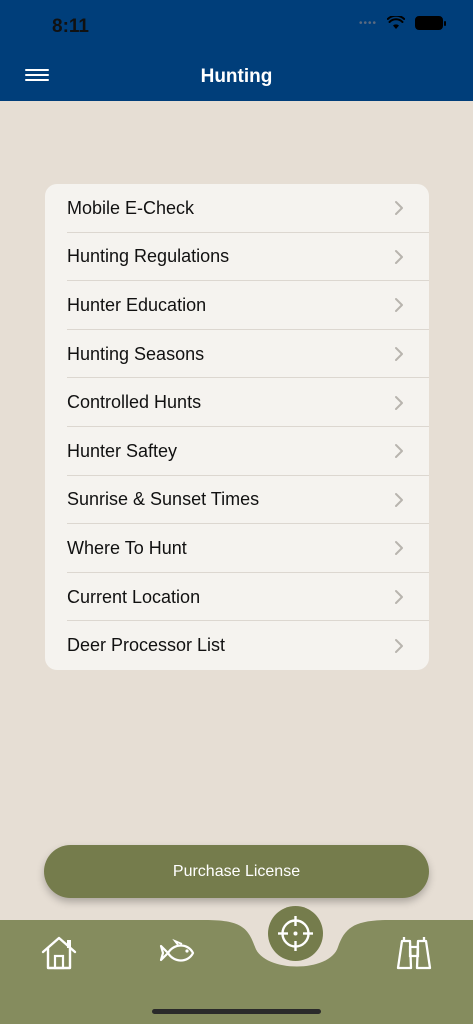 The image size is (473, 1024). What do you see at coordinates (237, 548) in the screenshot?
I see `list-item-where-to-hunt: Where To Hunt` at bounding box center [237, 548].